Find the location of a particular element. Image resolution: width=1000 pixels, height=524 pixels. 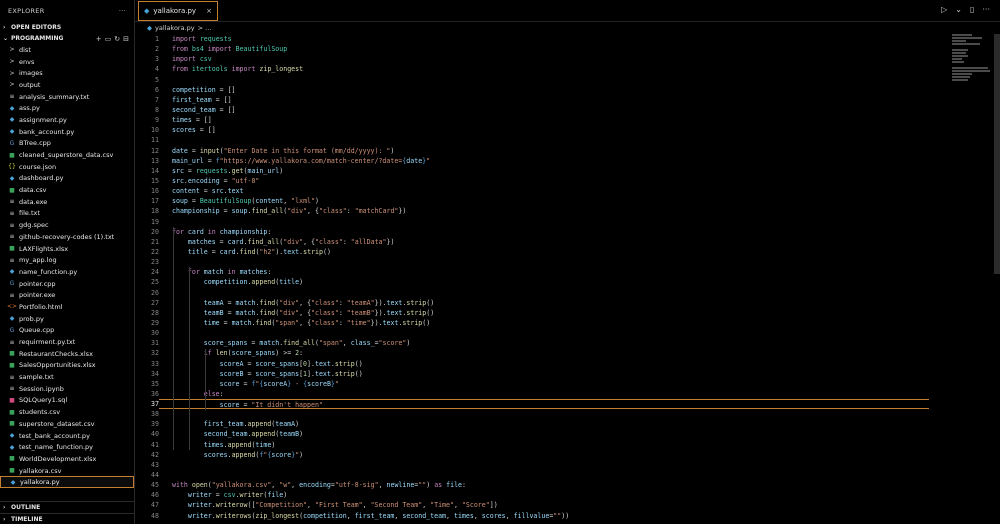

file-tree-item: <> Portfolio.html is located at coordinates (67, 307).